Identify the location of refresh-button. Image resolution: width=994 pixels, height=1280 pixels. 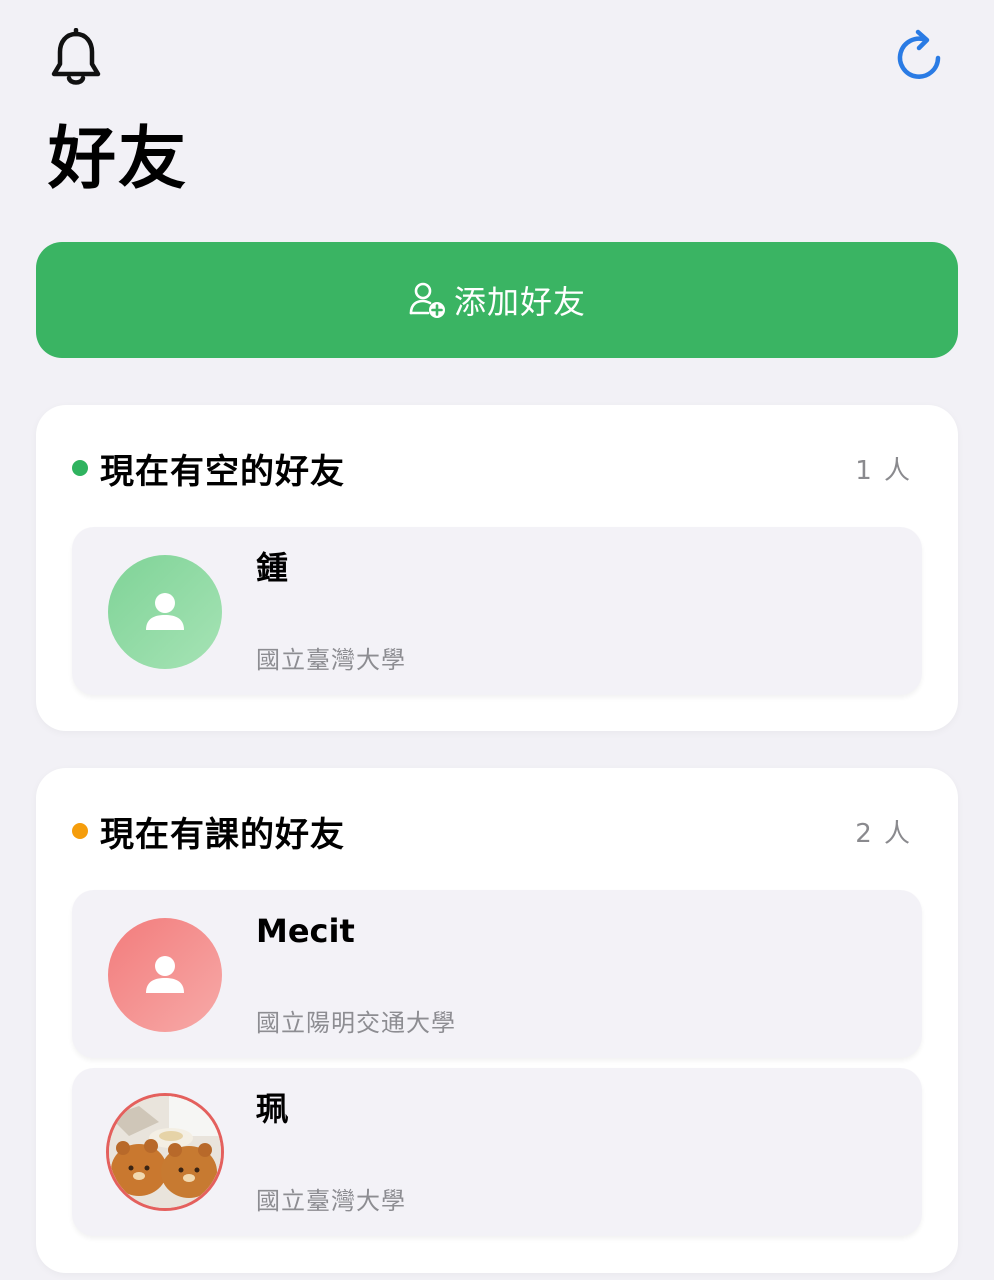
(920, 56).